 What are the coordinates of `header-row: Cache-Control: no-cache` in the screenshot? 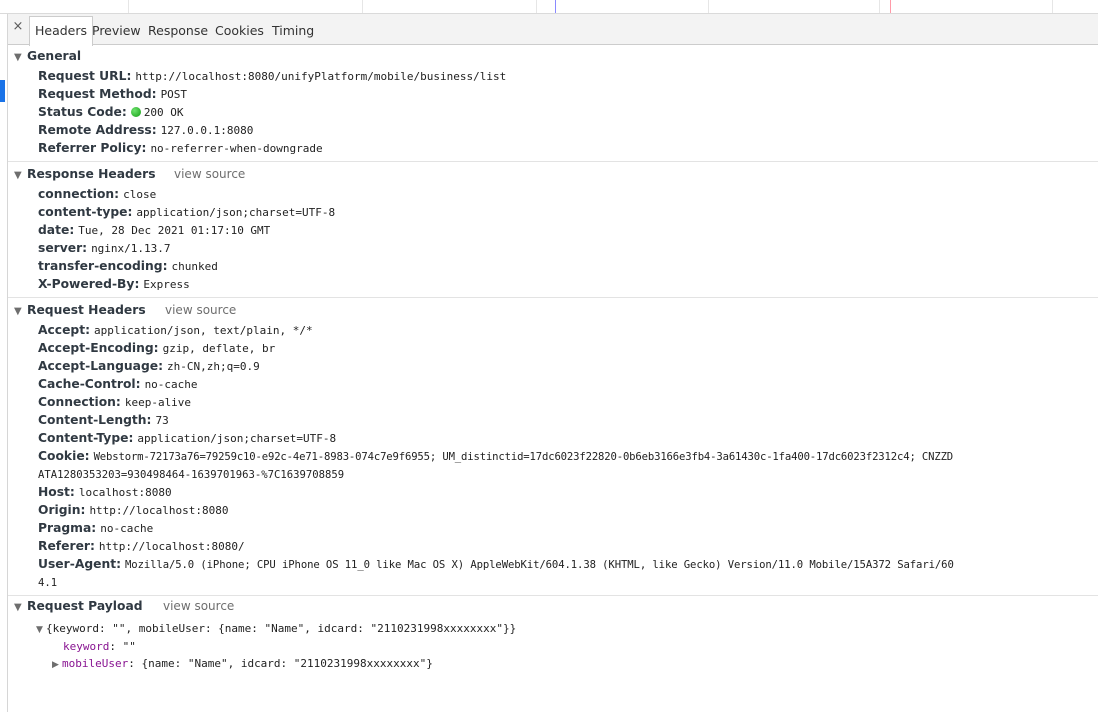 It's located at (568, 384).